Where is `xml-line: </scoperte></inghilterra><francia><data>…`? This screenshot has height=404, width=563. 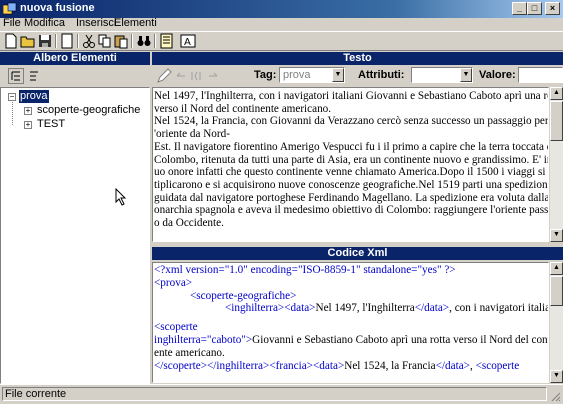
xml-line: </scoperte></inghilterra><francia><data>… is located at coordinates (337, 365).